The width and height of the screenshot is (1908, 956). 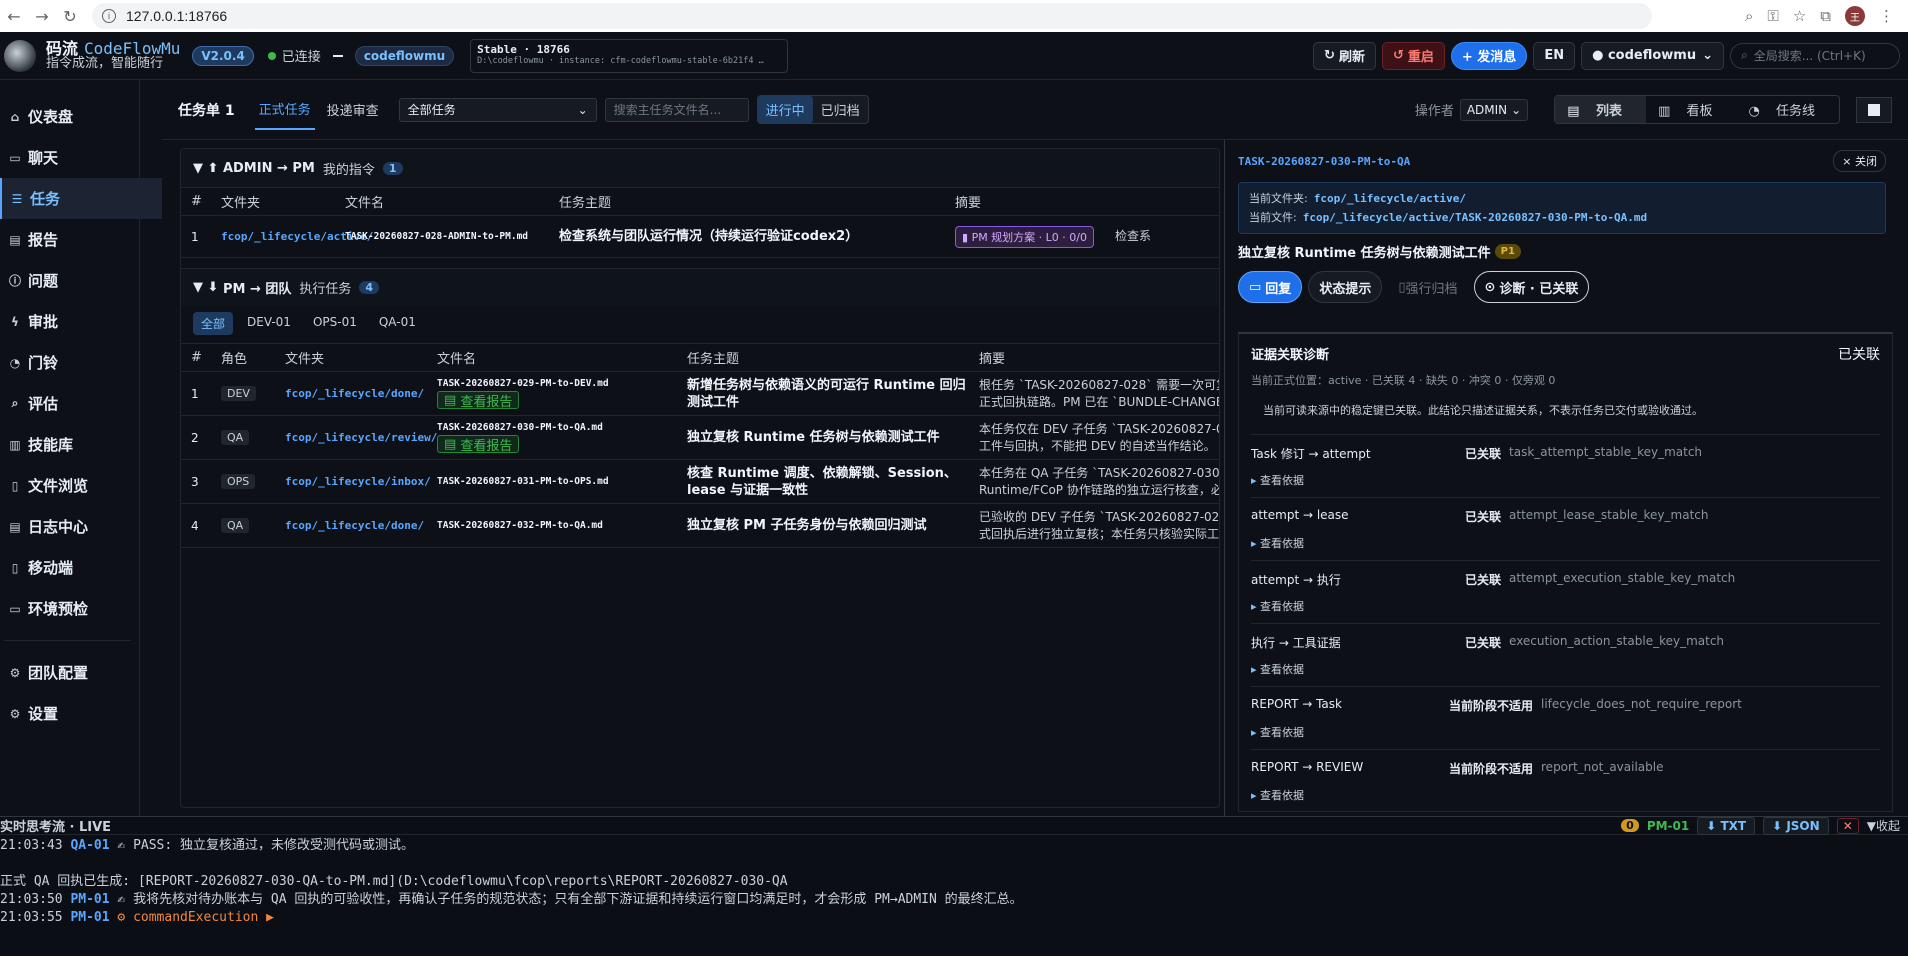 What do you see at coordinates (1270, 287) in the screenshot?
I see `reply-button: ▭ 回复` at bounding box center [1270, 287].